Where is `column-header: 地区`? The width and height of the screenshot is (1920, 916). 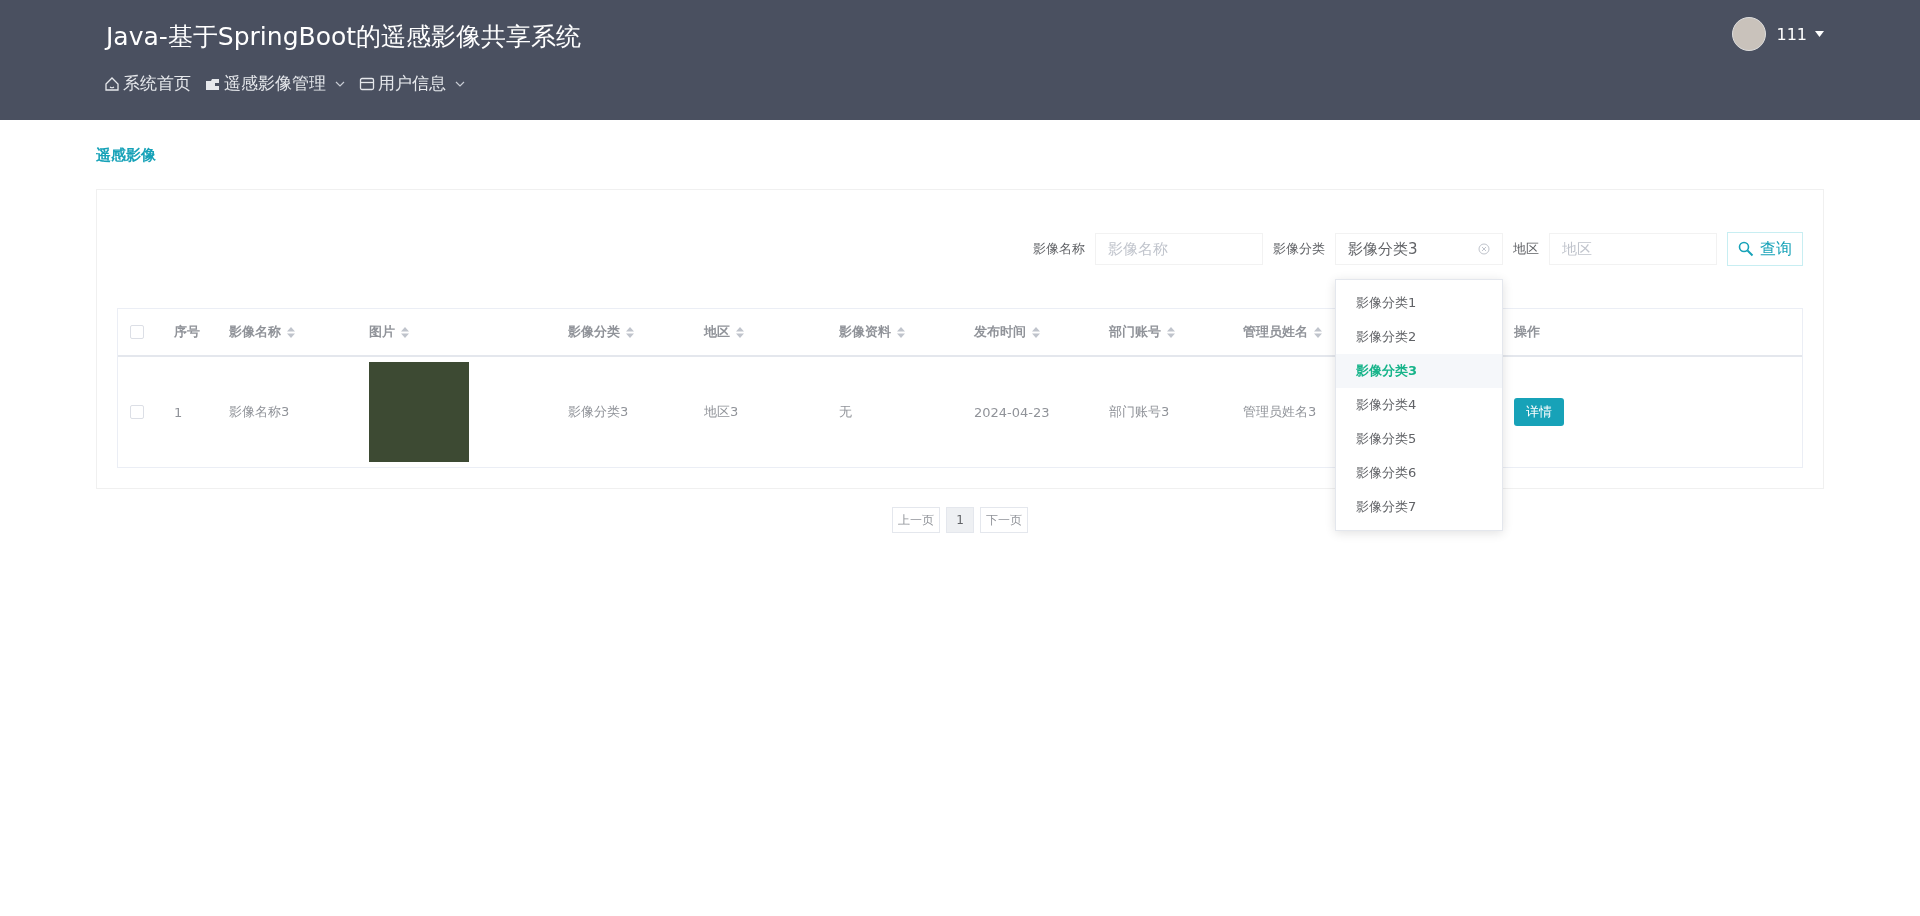
column-header: 地区 is located at coordinates (717, 332).